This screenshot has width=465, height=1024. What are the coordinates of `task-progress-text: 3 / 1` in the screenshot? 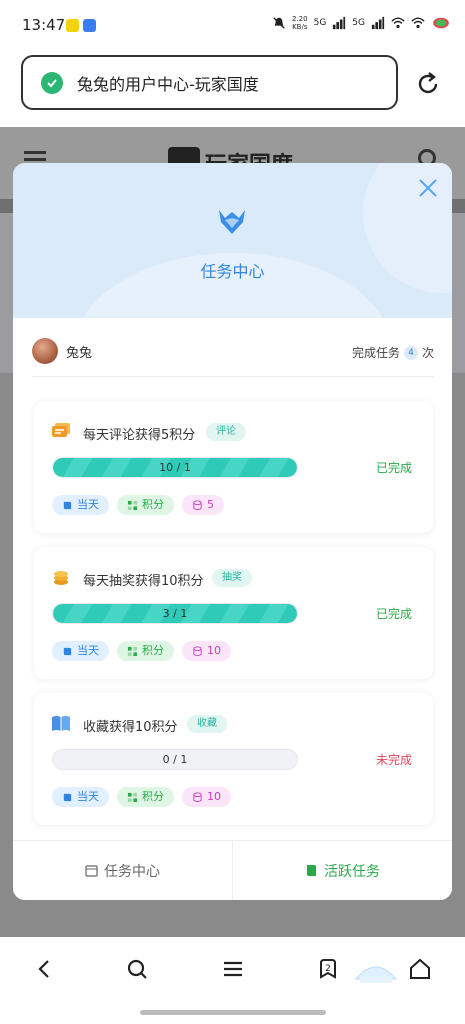 It's located at (175, 613).